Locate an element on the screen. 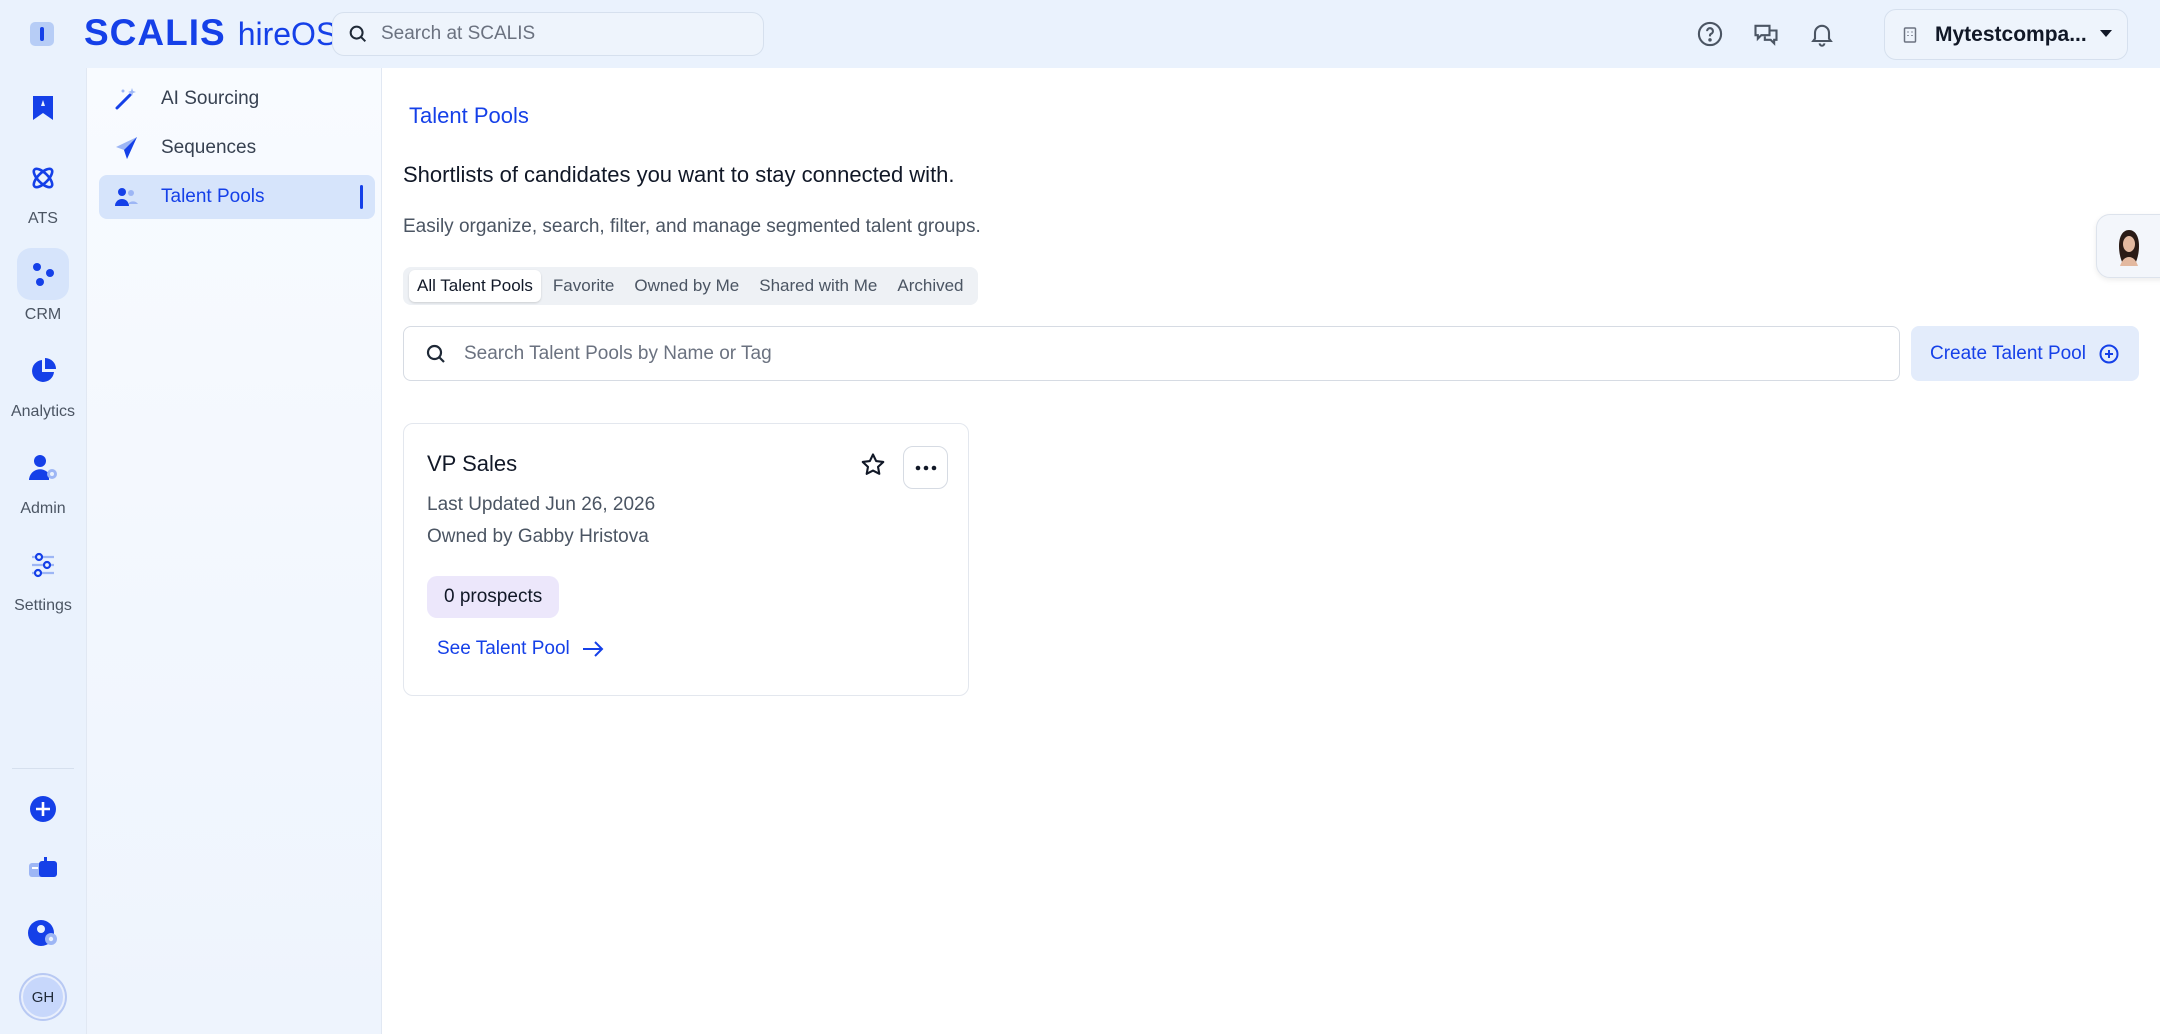  chevron-down-icon is located at coordinates (2106, 35).